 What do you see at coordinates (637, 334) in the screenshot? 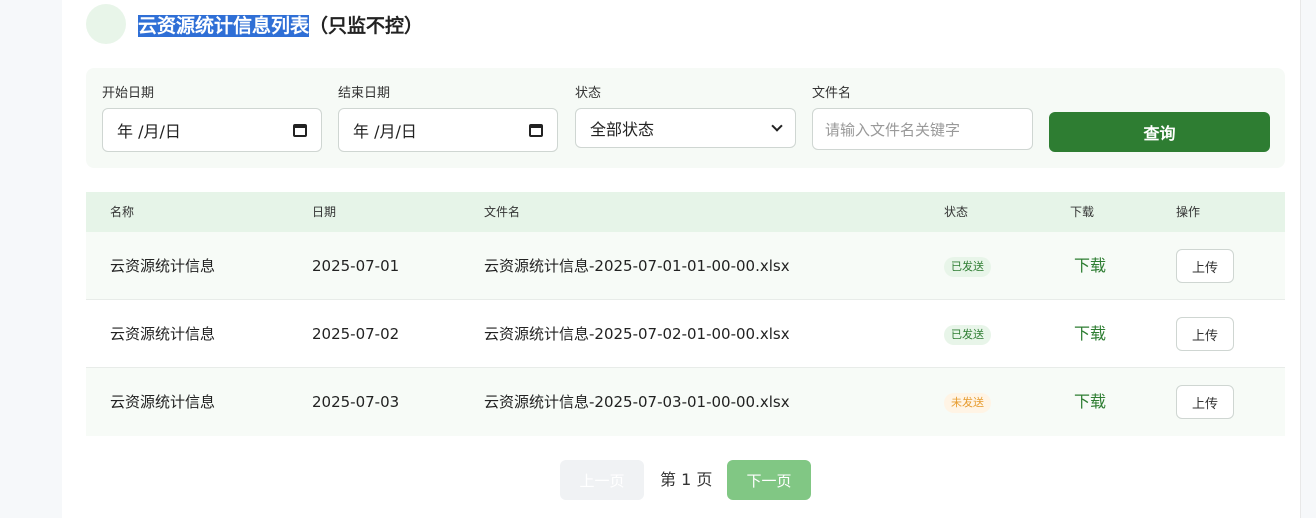
I see `row-file: 云资源统计信息-2025-07-02-01-00-00.xlsx` at bounding box center [637, 334].